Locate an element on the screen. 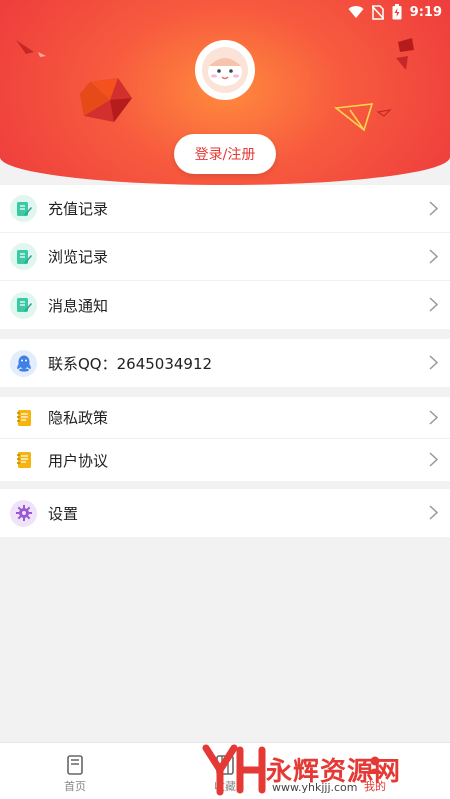  menu-item-recharge-records: 充值记录 is located at coordinates (225, 209).